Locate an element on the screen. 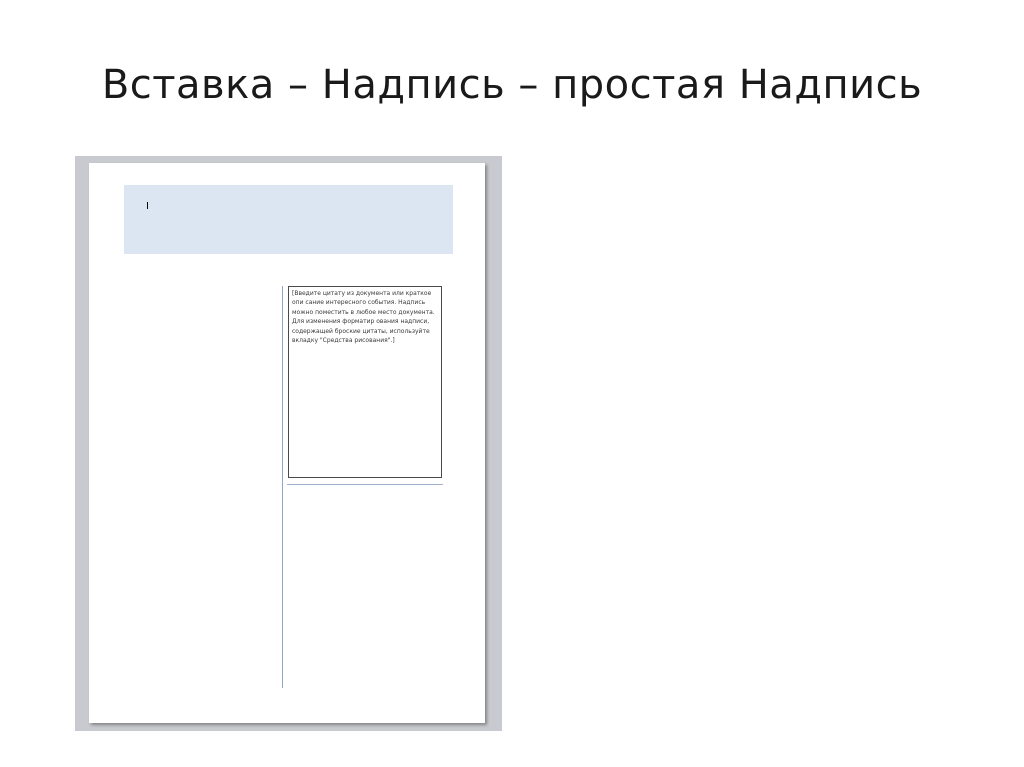 The height and width of the screenshot is (767, 1024). header-text-box is located at coordinates (288, 219).